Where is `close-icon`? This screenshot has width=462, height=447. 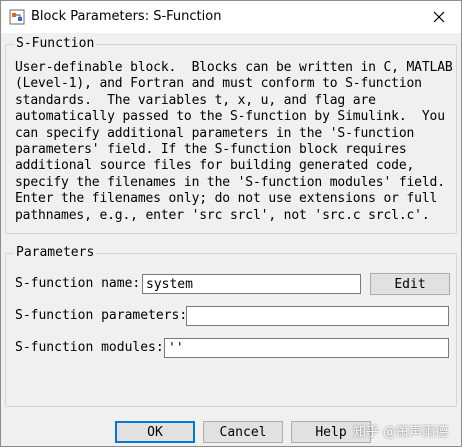 close-icon is located at coordinates (439, 17).